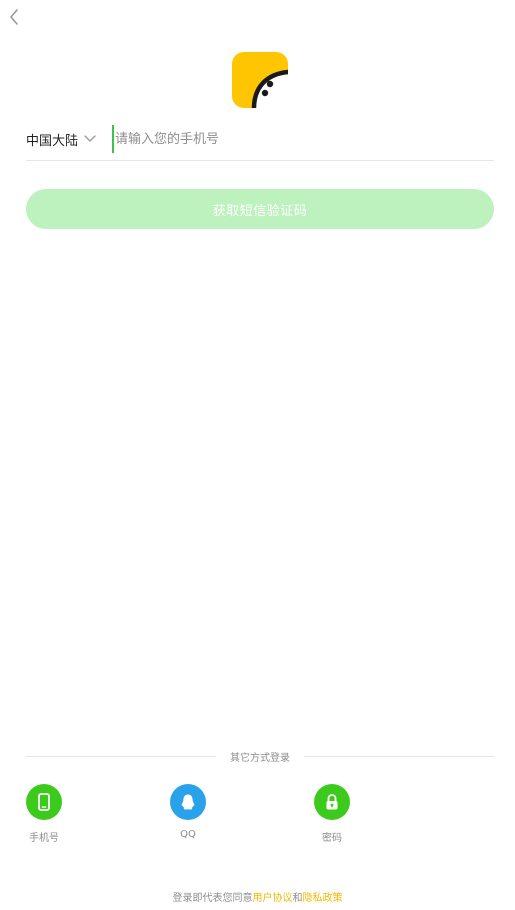 This screenshot has height=910, width=515. What do you see at coordinates (188, 834) in the screenshot?
I see `login-option-label: QQ` at bounding box center [188, 834].